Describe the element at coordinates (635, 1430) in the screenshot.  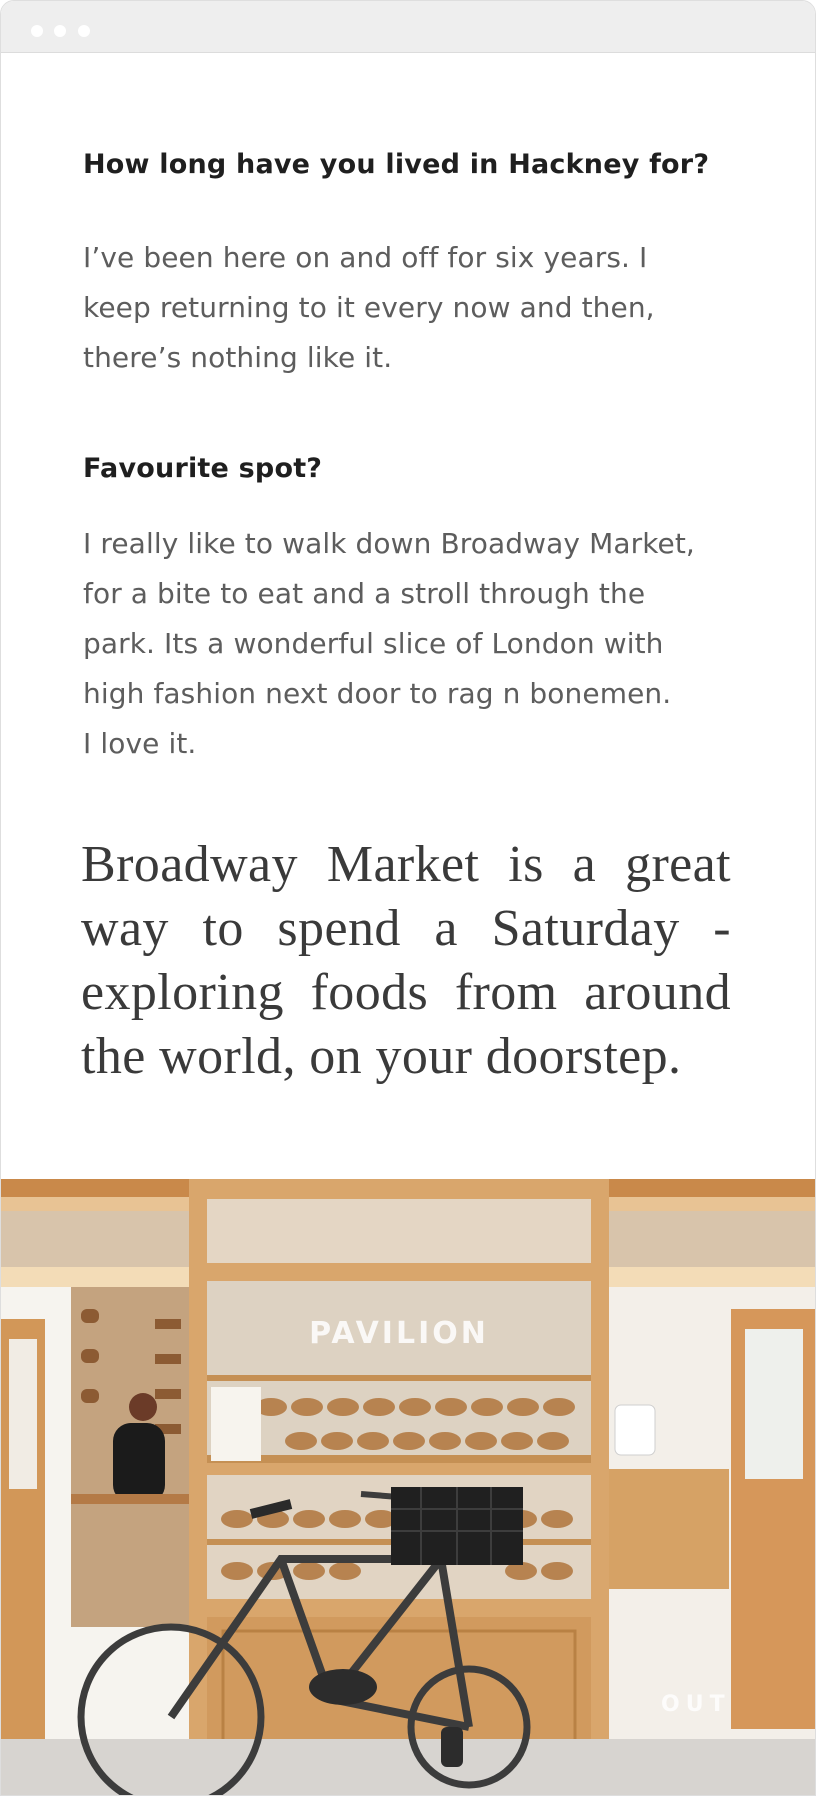
I see `paper-bag` at that location.